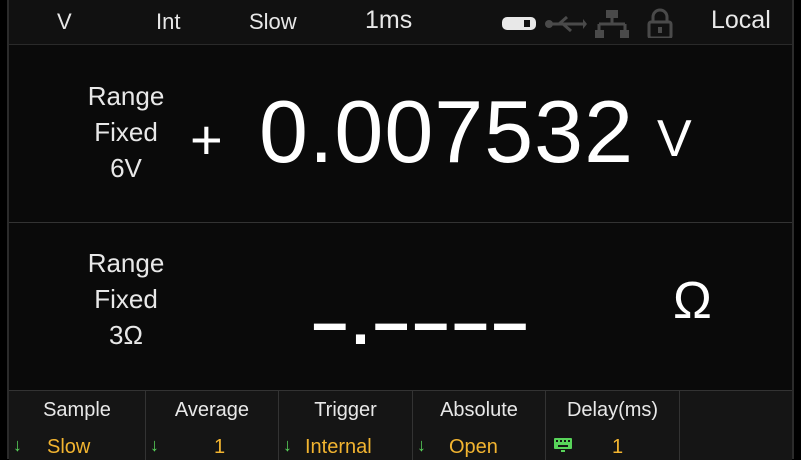  Describe the element at coordinates (566, 24) in the screenshot. I see `usb-icon` at that location.